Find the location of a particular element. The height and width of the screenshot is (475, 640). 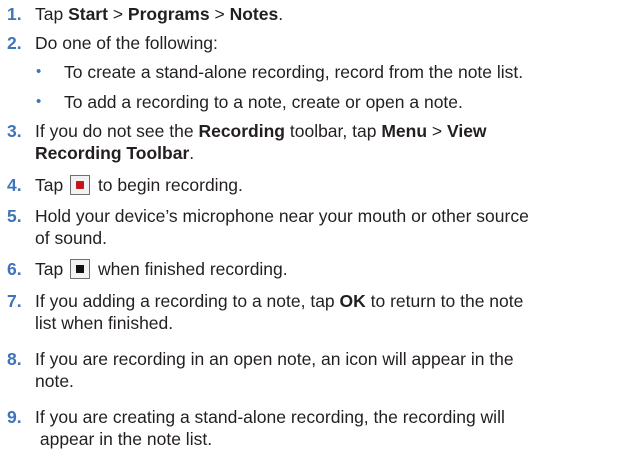

step-text: Recording Toolbar. is located at coordinates (115, 153).